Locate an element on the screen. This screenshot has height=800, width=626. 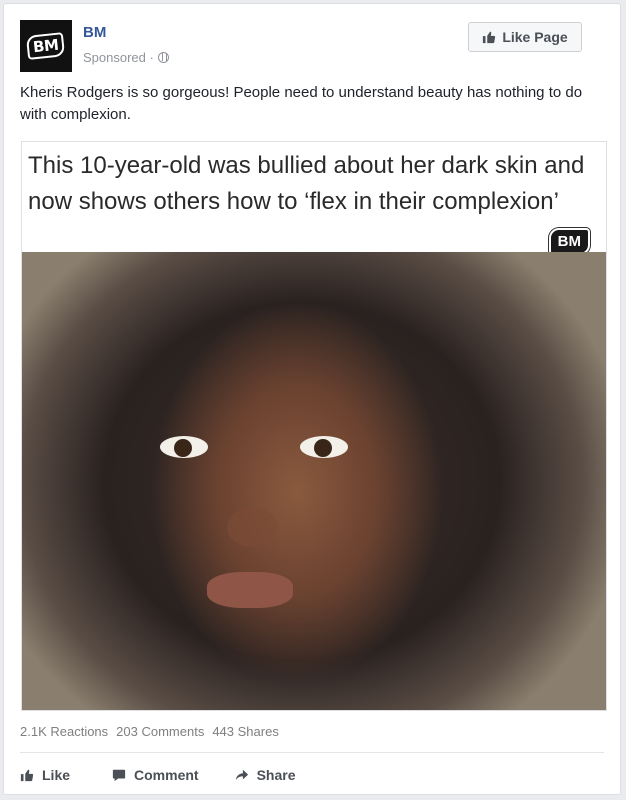
comments-count: 203 Comments is located at coordinates (160, 731).